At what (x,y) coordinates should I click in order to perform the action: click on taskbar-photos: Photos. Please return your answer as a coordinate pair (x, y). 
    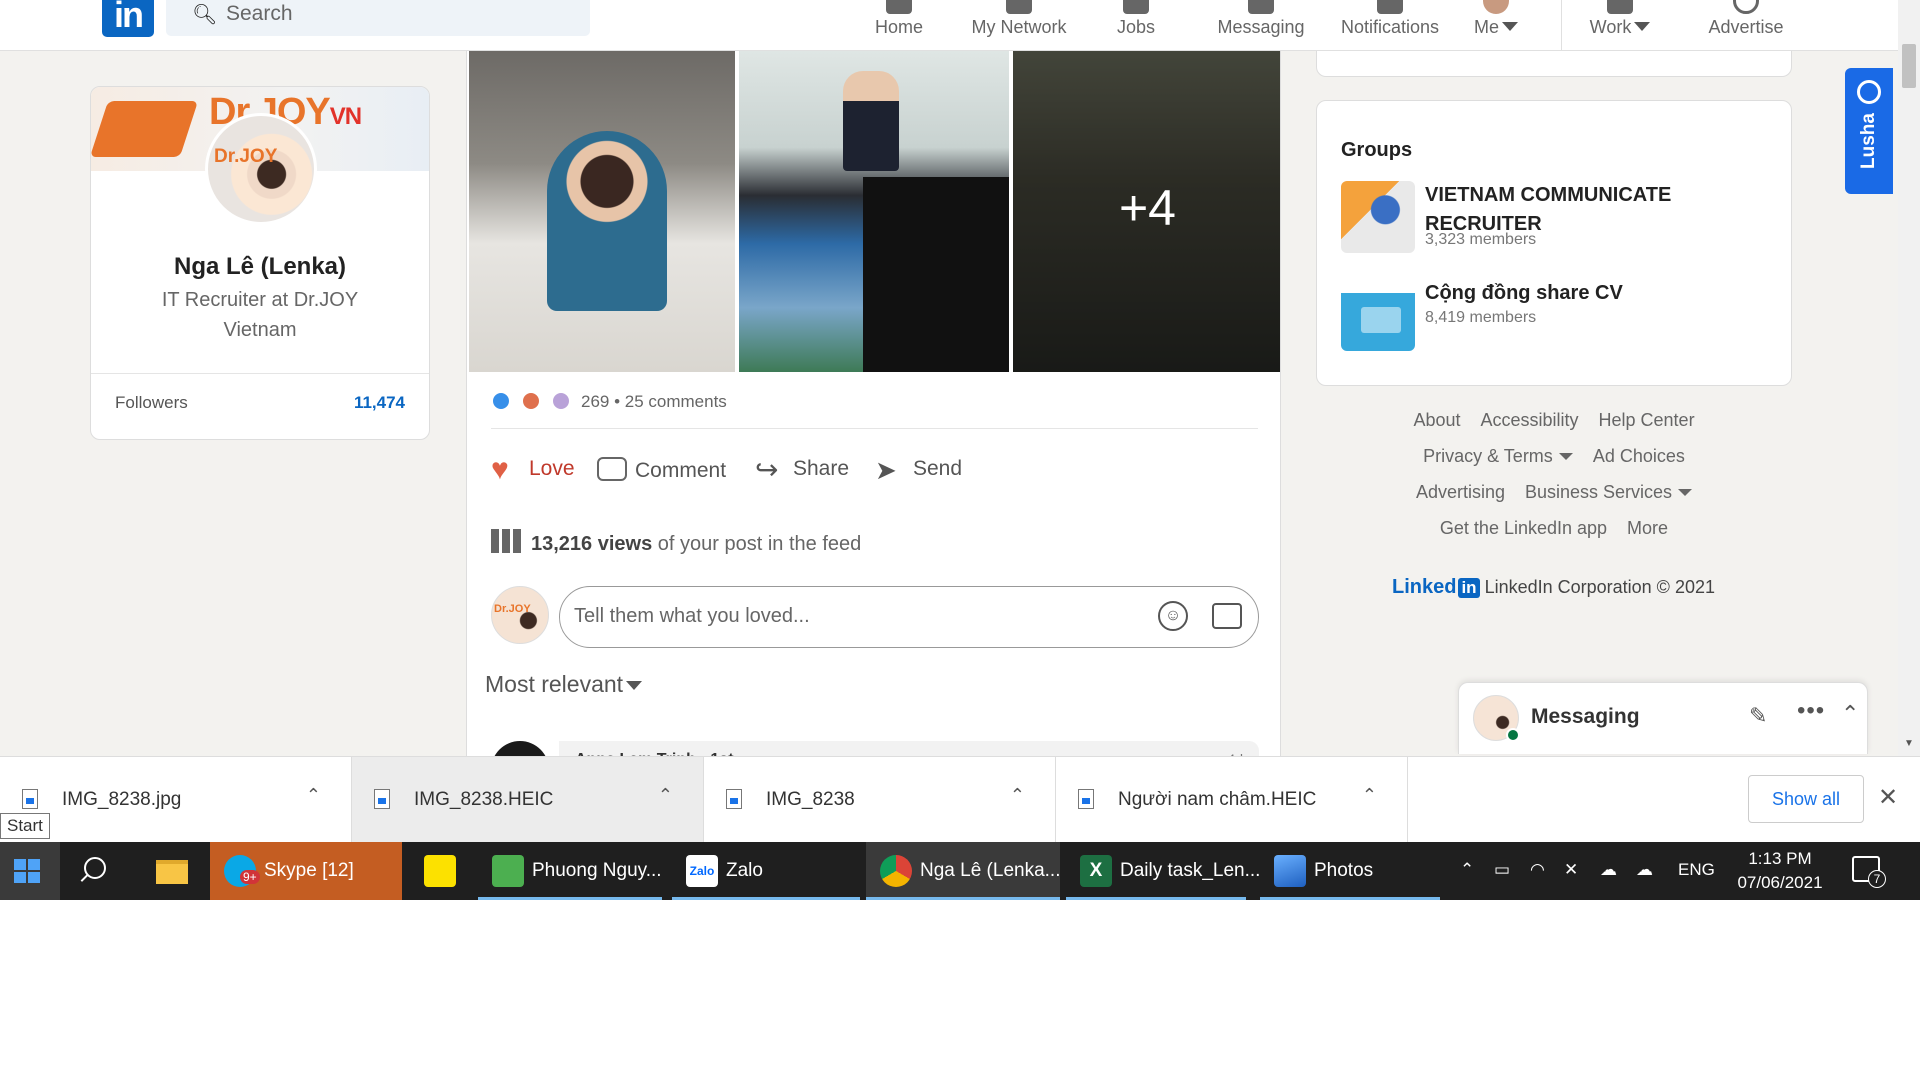
    Looking at the image, I should click on (1350, 871).